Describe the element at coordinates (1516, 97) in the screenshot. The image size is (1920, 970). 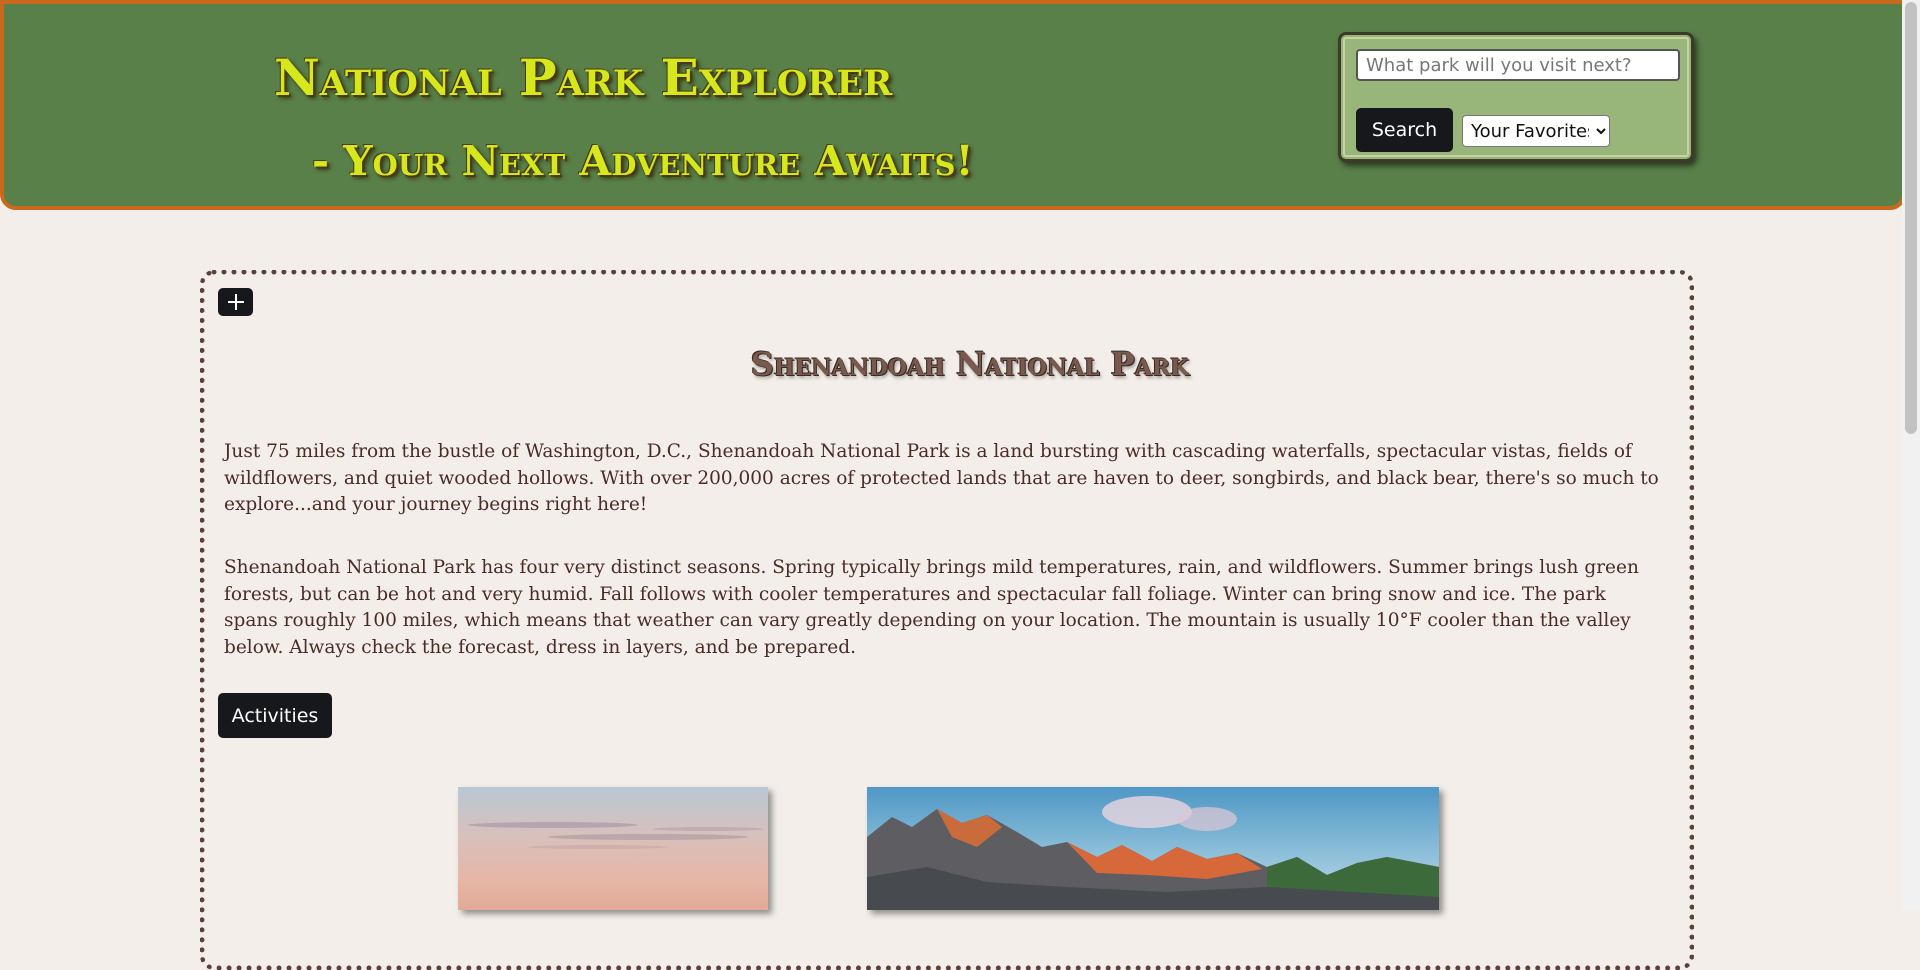
I see `search-panel: Search Your Favorites` at that location.